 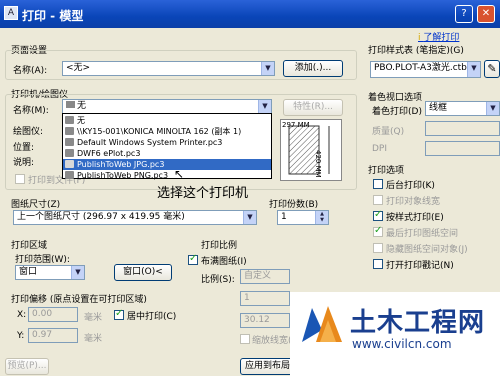 I want to click on preview-height-label: 420 MM, so click(x=318, y=164).